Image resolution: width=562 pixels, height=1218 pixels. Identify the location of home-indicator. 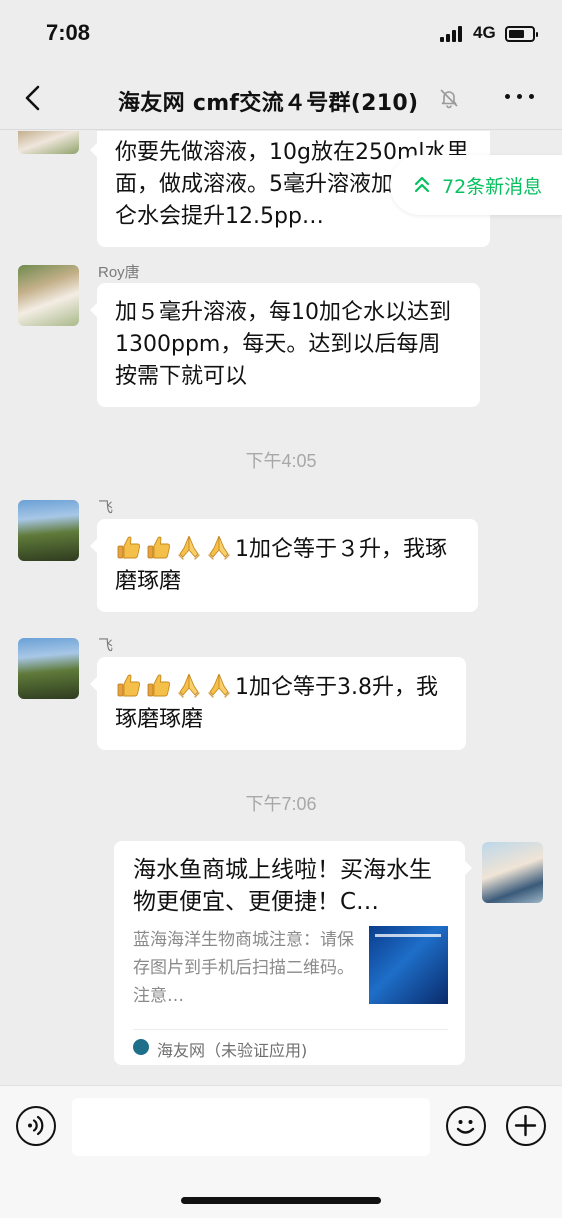
(281, 1200).